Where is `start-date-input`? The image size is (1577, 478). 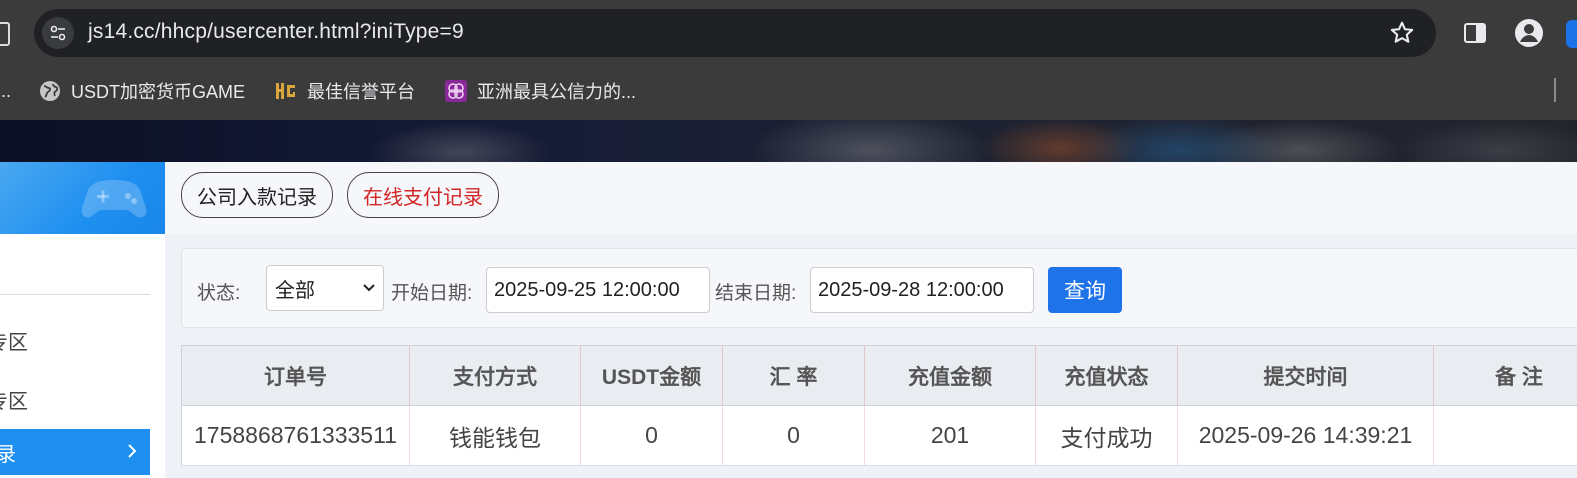
start-date-input is located at coordinates (598, 290).